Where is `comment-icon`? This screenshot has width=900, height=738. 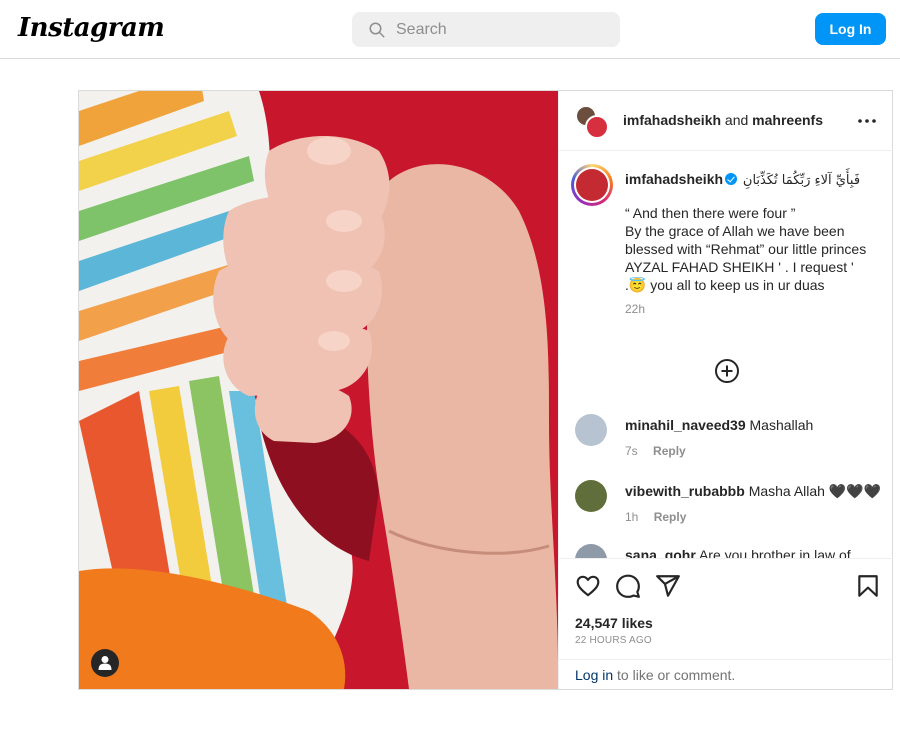 comment-icon is located at coordinates (628, 586).